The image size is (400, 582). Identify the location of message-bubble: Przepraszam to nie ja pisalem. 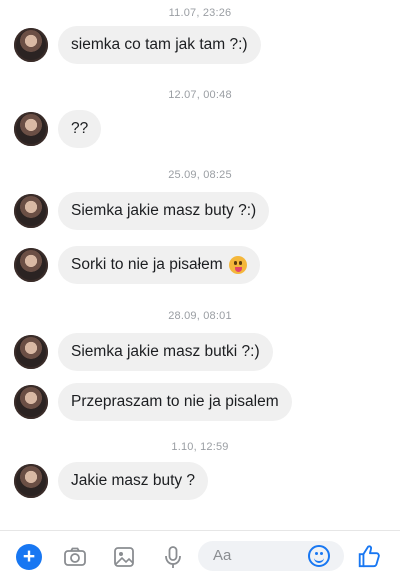
(175, 402).